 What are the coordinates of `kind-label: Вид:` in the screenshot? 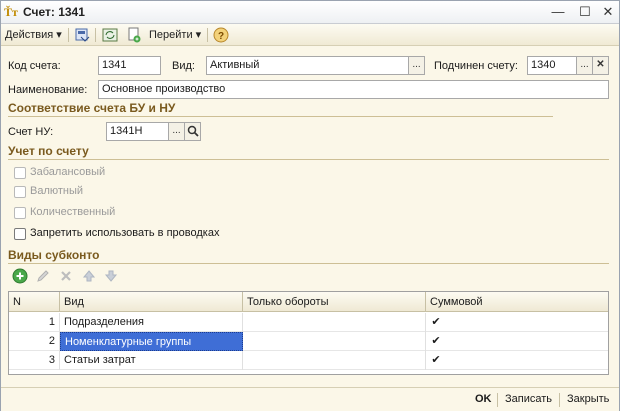 It's located at (183, 66).